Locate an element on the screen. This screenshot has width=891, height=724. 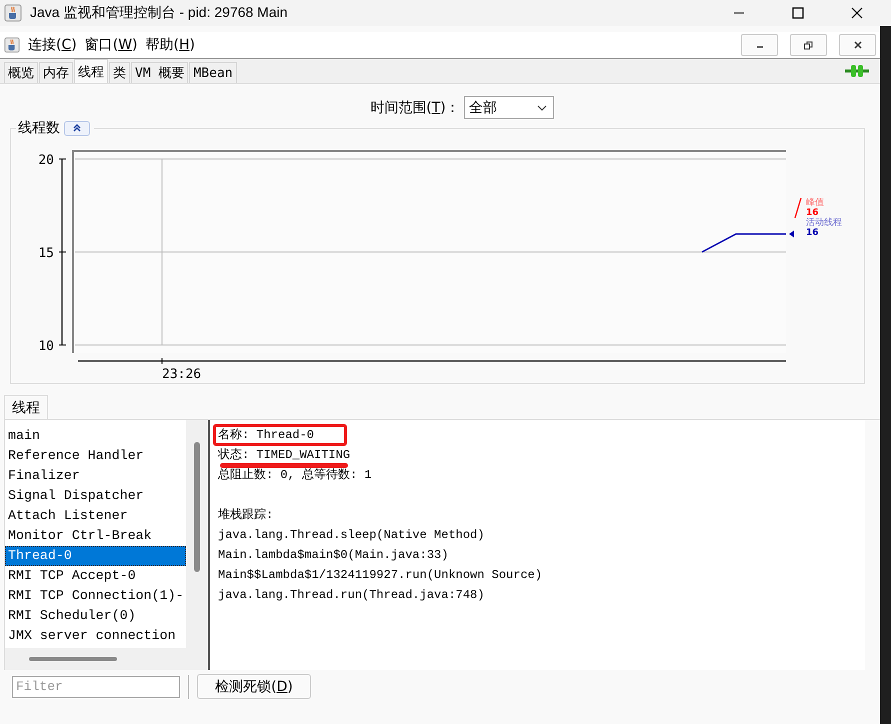
stack-frame: Main$$Lambda$1/1324119927.run(Unknown Source) is located at coordinates (379, 575).